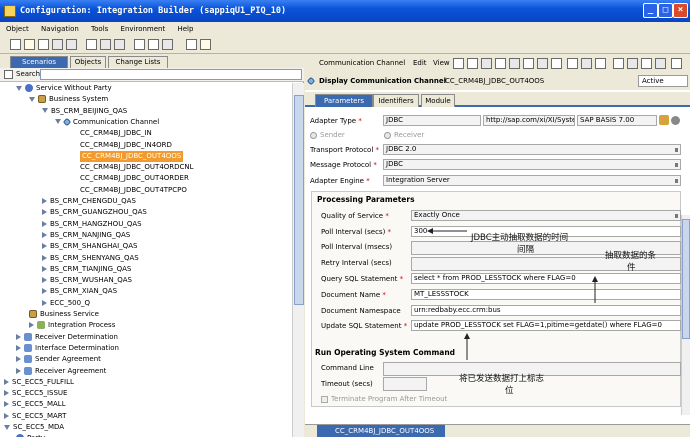 This screenshot has height=437, width=690. What do you see at coordinates (191, 44) in the screenshot?
I see `settings-icon` at bounding box center [191, 44].